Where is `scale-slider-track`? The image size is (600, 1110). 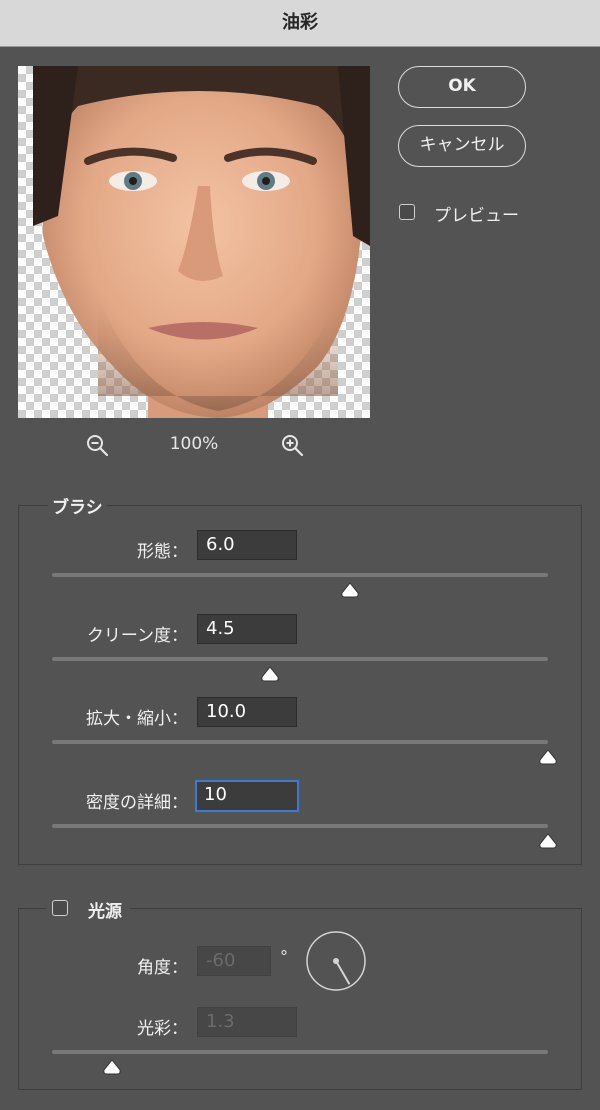
scale-slider-track is located at coordinates (300, 742).